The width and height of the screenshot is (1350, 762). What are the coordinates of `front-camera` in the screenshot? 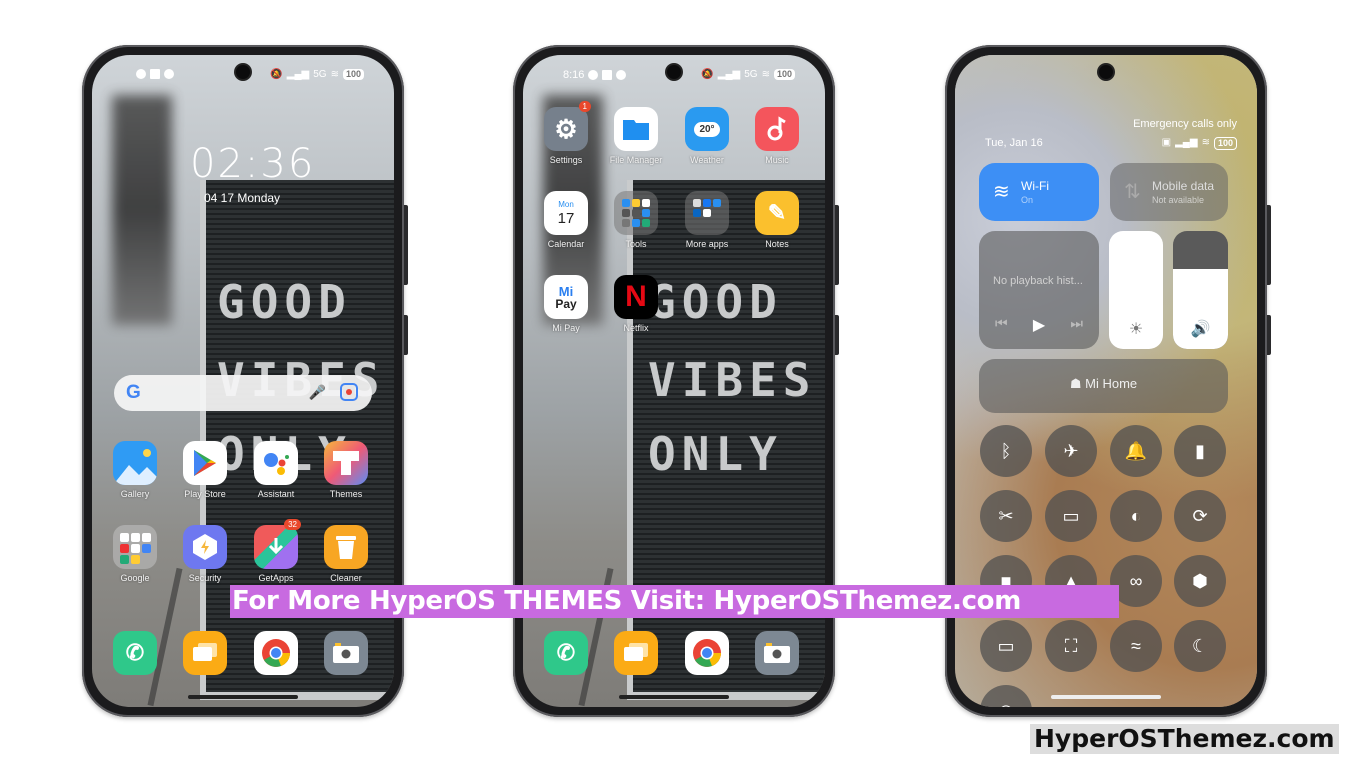 It's located at (1106, 72).